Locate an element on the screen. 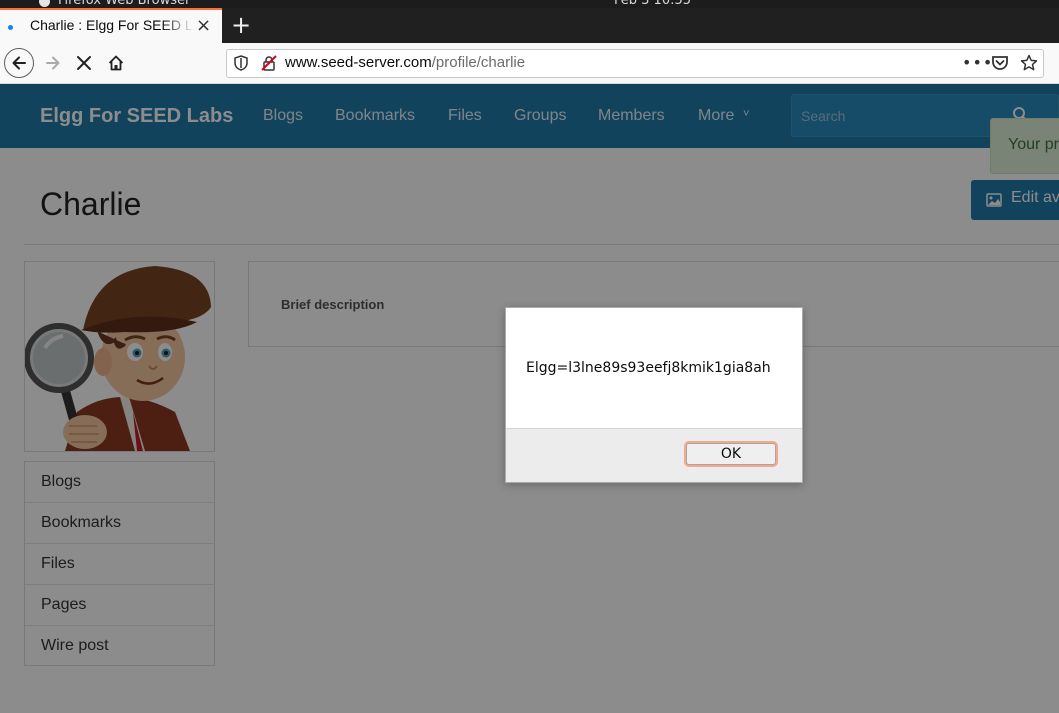 The height and width of the screenshot is (713, 1059). new-tab-button: + is located at coordinates (241, 25).